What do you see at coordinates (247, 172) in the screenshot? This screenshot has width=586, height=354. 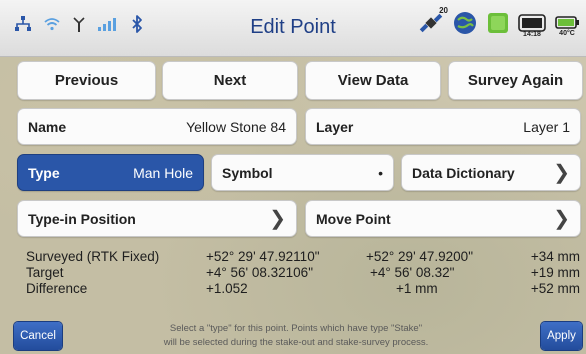 I see `symbol-label: Symbol` at bounding box center [247, 172].